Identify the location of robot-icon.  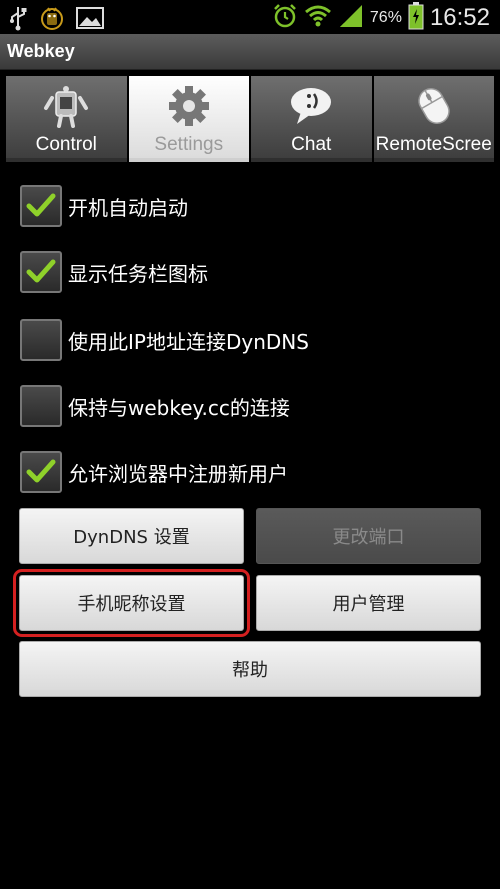
(66, 106).